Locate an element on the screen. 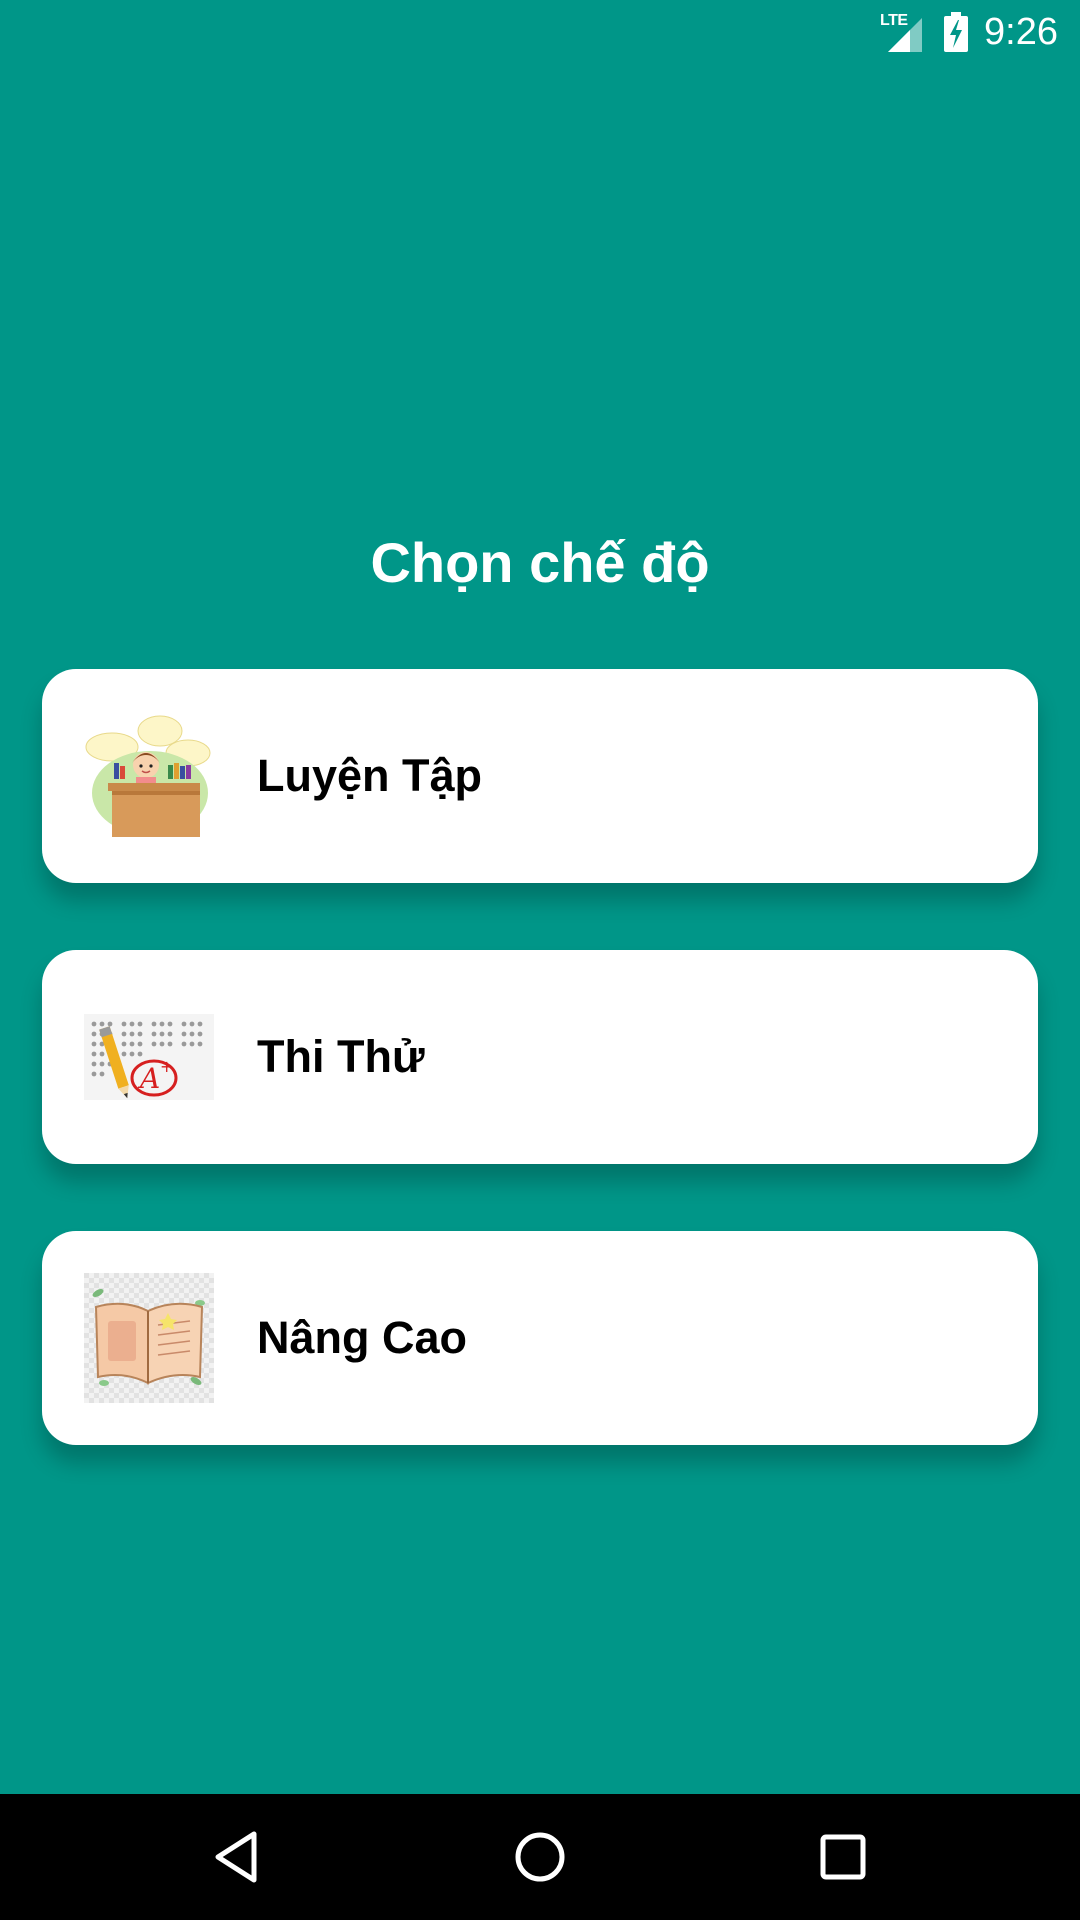 This screenshot has width=1080, height=1920. exam-sheet-icon: A + is located at coordinates (149, 1057).